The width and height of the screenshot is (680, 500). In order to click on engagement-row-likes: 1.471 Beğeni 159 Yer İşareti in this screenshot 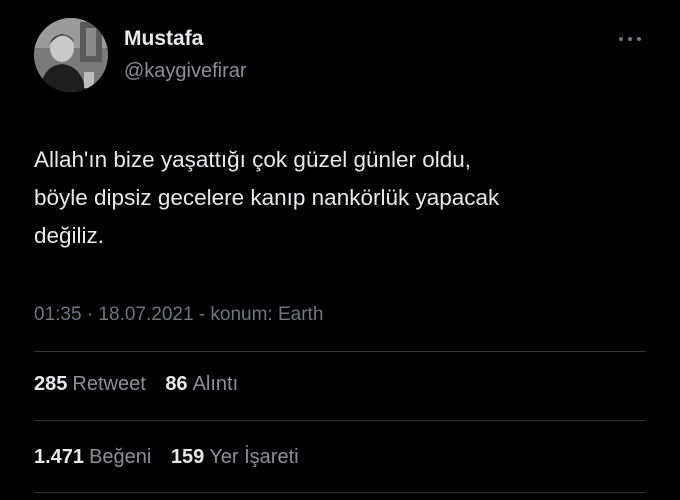, I will do `click(173, 457)`.